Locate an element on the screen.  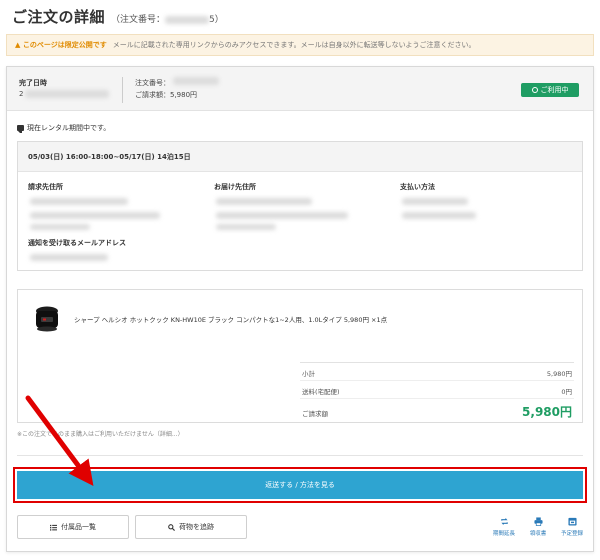
annotation-arrow is located at coordinates (59, 441).